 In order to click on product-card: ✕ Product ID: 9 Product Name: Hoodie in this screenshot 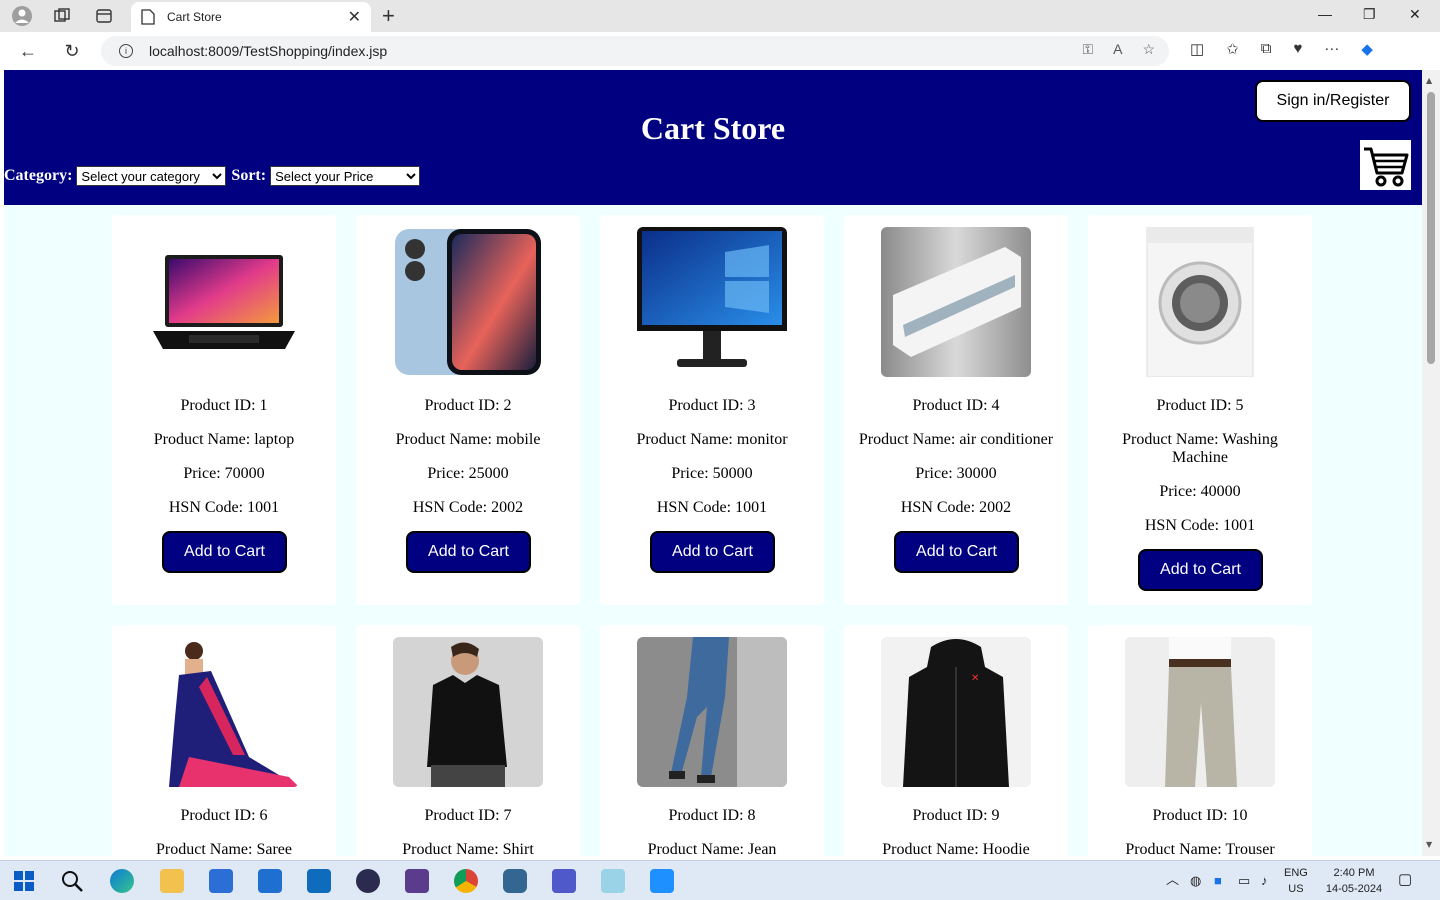, I will do `click(956, 740)`.